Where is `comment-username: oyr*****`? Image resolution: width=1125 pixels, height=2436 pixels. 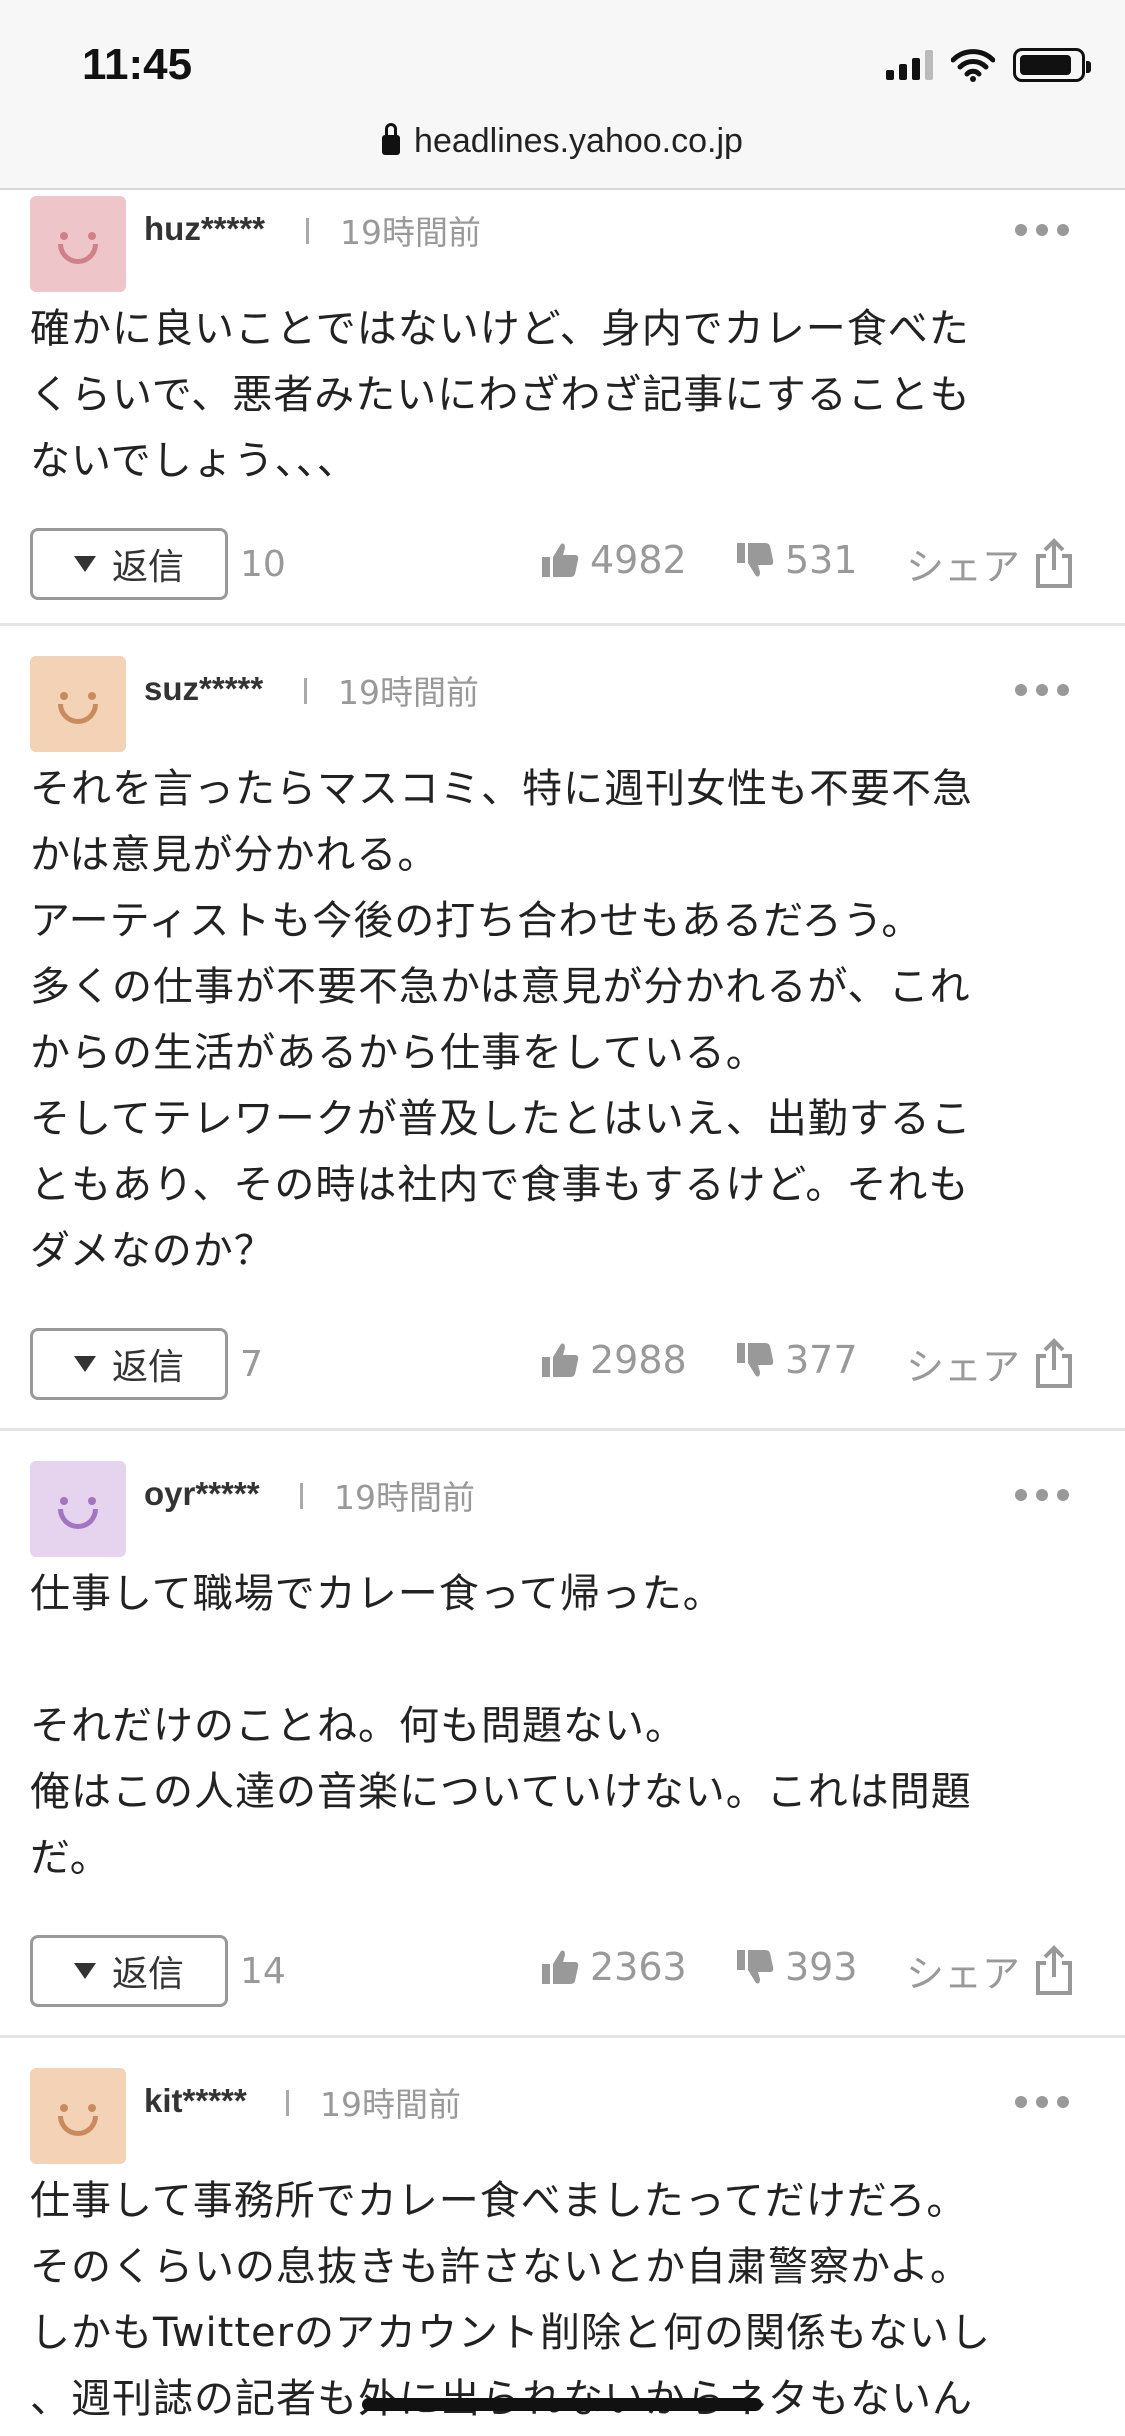
comment-username: oyr***** is located at coordinates (202, 1494).